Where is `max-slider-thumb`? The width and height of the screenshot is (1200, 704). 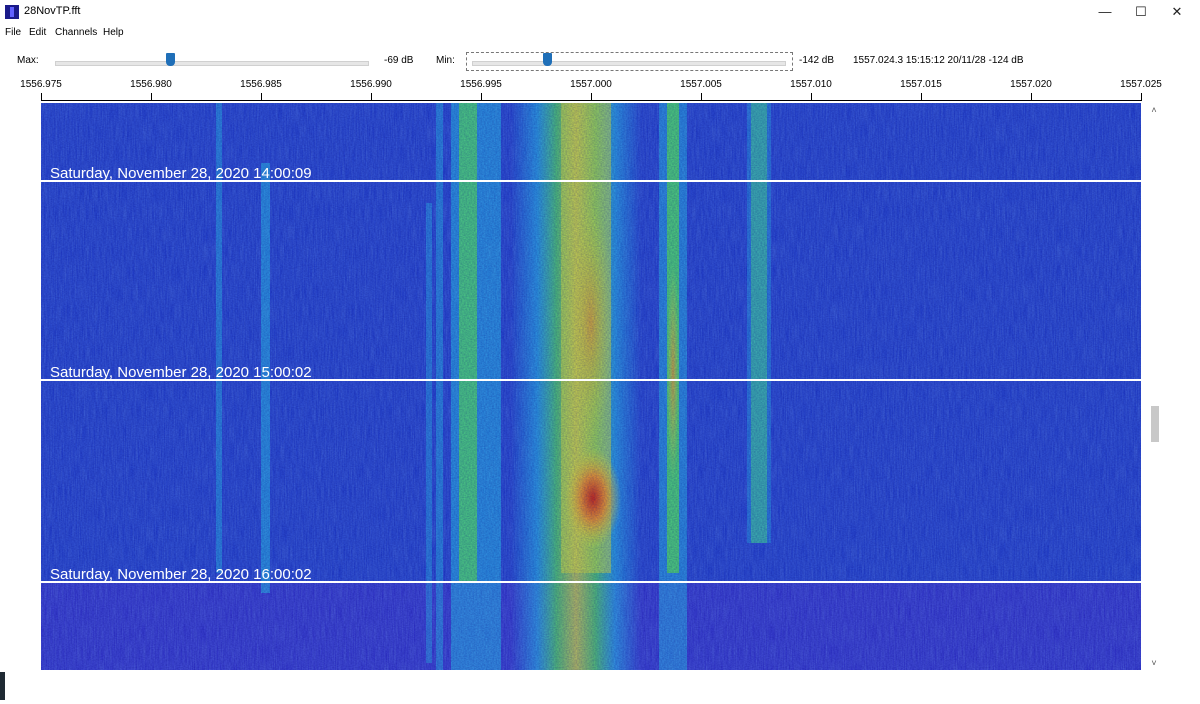 max-slider-thumb is located at coordinates (171, 59).